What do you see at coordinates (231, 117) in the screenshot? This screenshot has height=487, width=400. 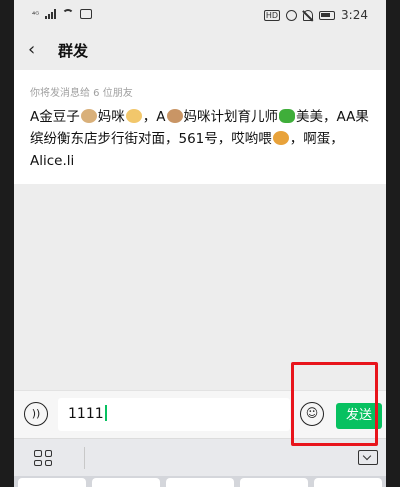 I see `recipient-name: 妈咪计划育儿师` at bounding box center [231, 117].